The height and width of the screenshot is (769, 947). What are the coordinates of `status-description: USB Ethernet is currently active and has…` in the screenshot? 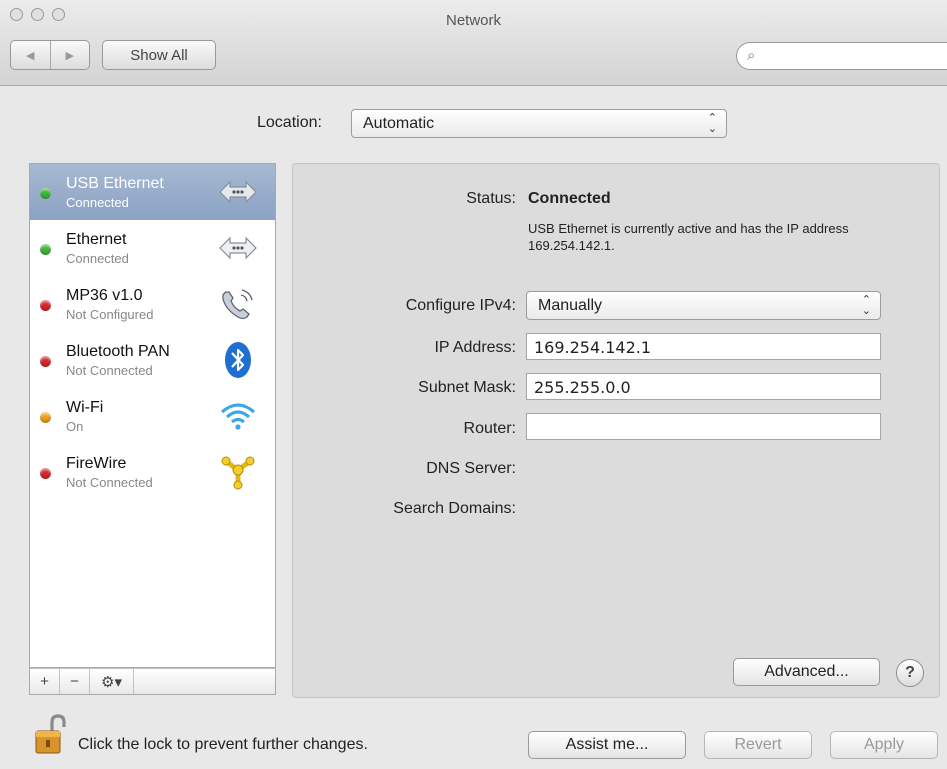 It's located at (688, 237).